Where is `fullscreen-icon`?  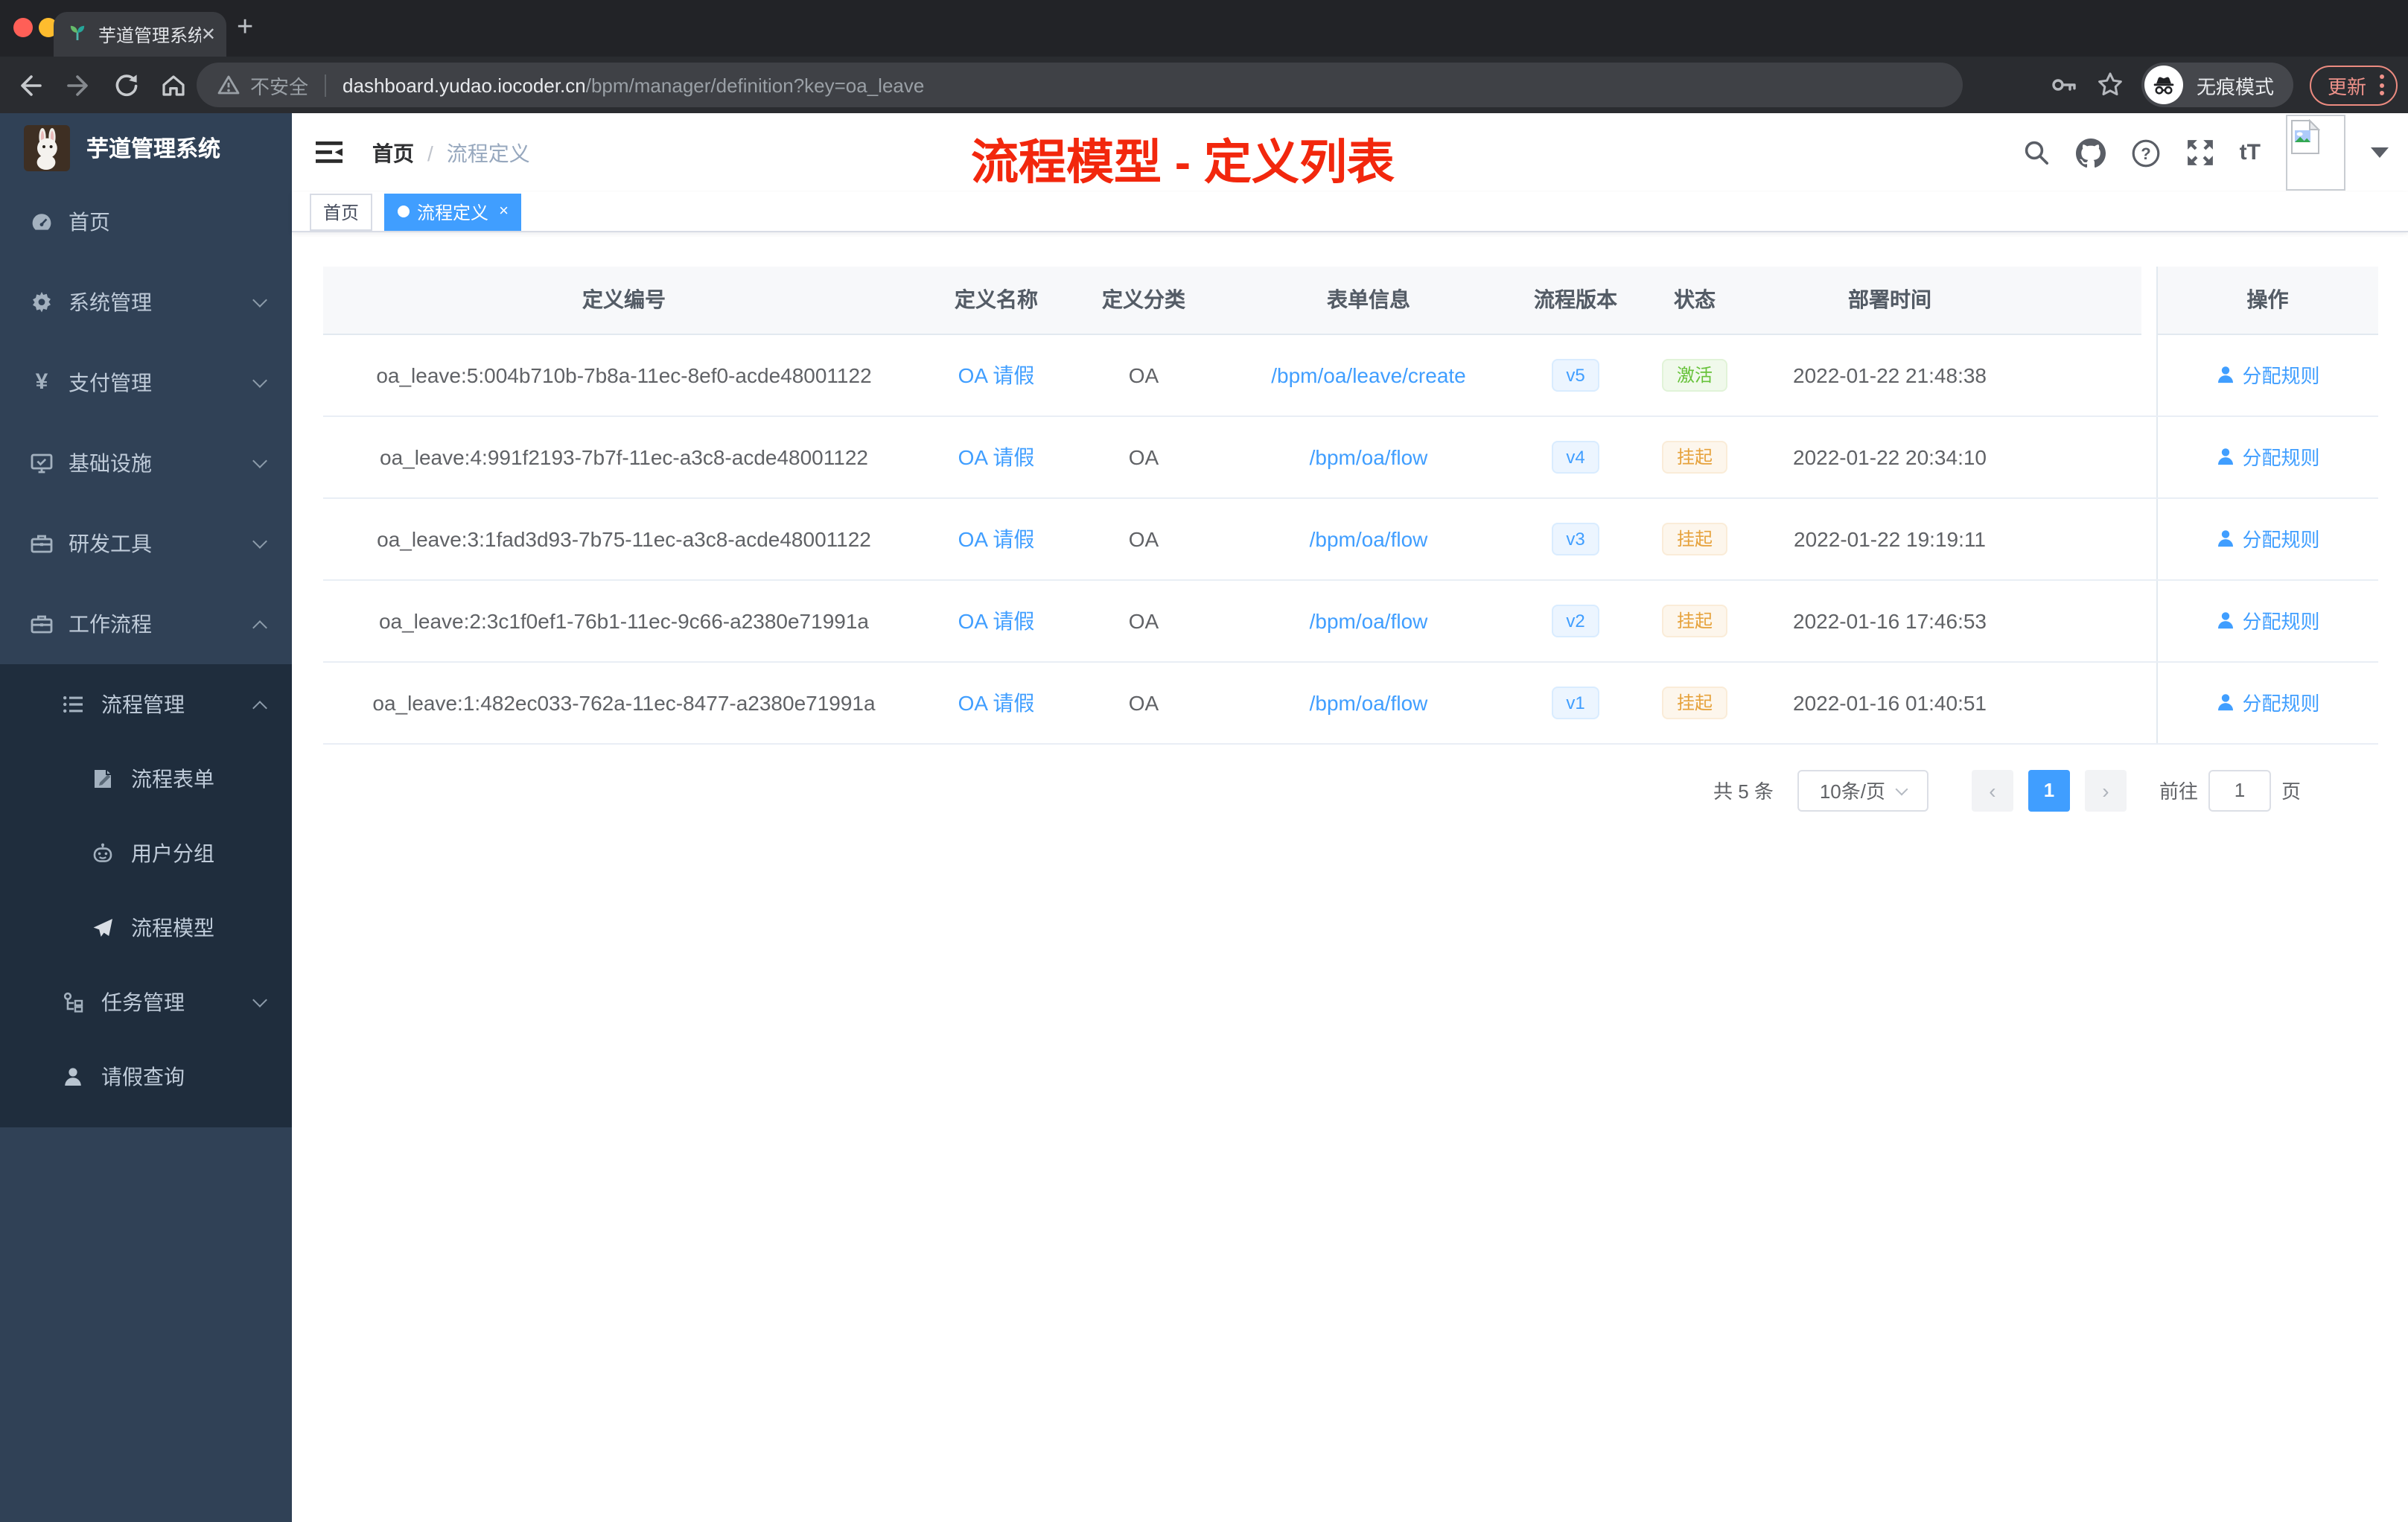
fullscreen-icon is located at coordinates (2200, 152).